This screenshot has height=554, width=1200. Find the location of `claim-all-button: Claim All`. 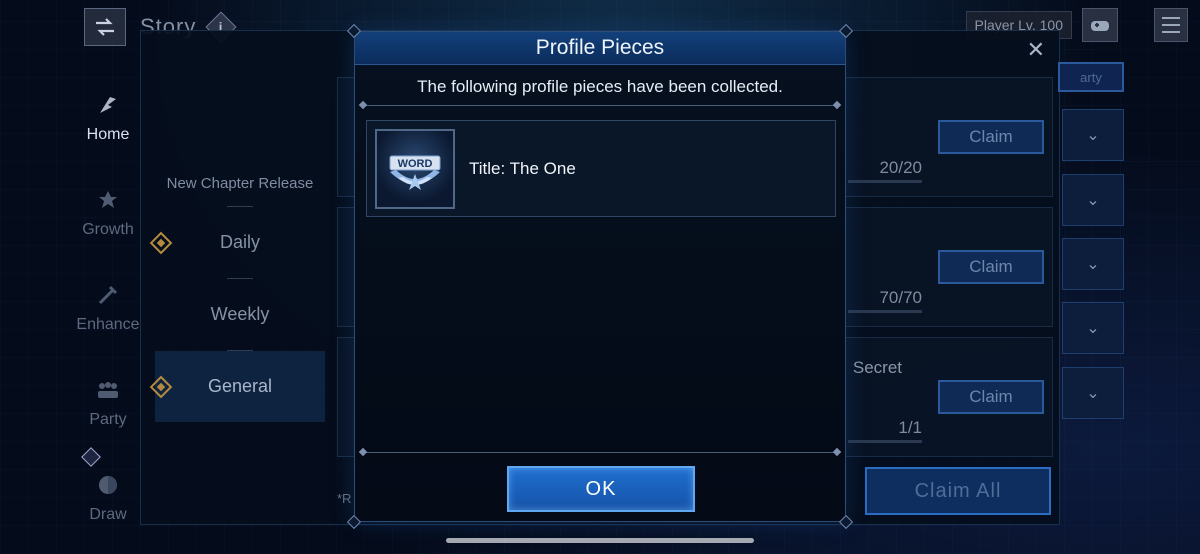

claim-all-button: Claim All is located at coordinates (958, 491).